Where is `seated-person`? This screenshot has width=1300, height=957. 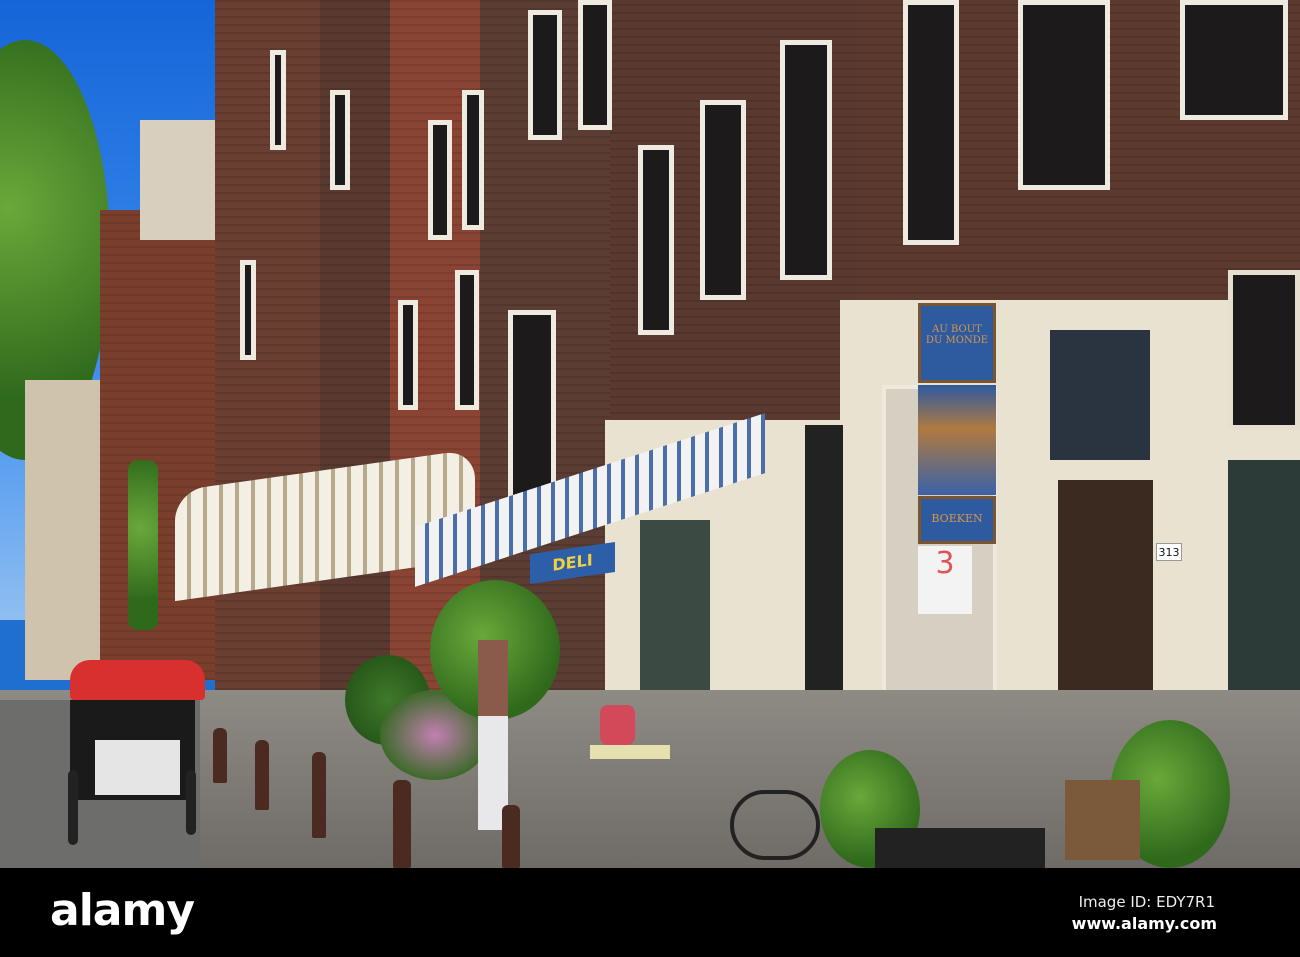
seated-person is located at coordinates (617, 725).